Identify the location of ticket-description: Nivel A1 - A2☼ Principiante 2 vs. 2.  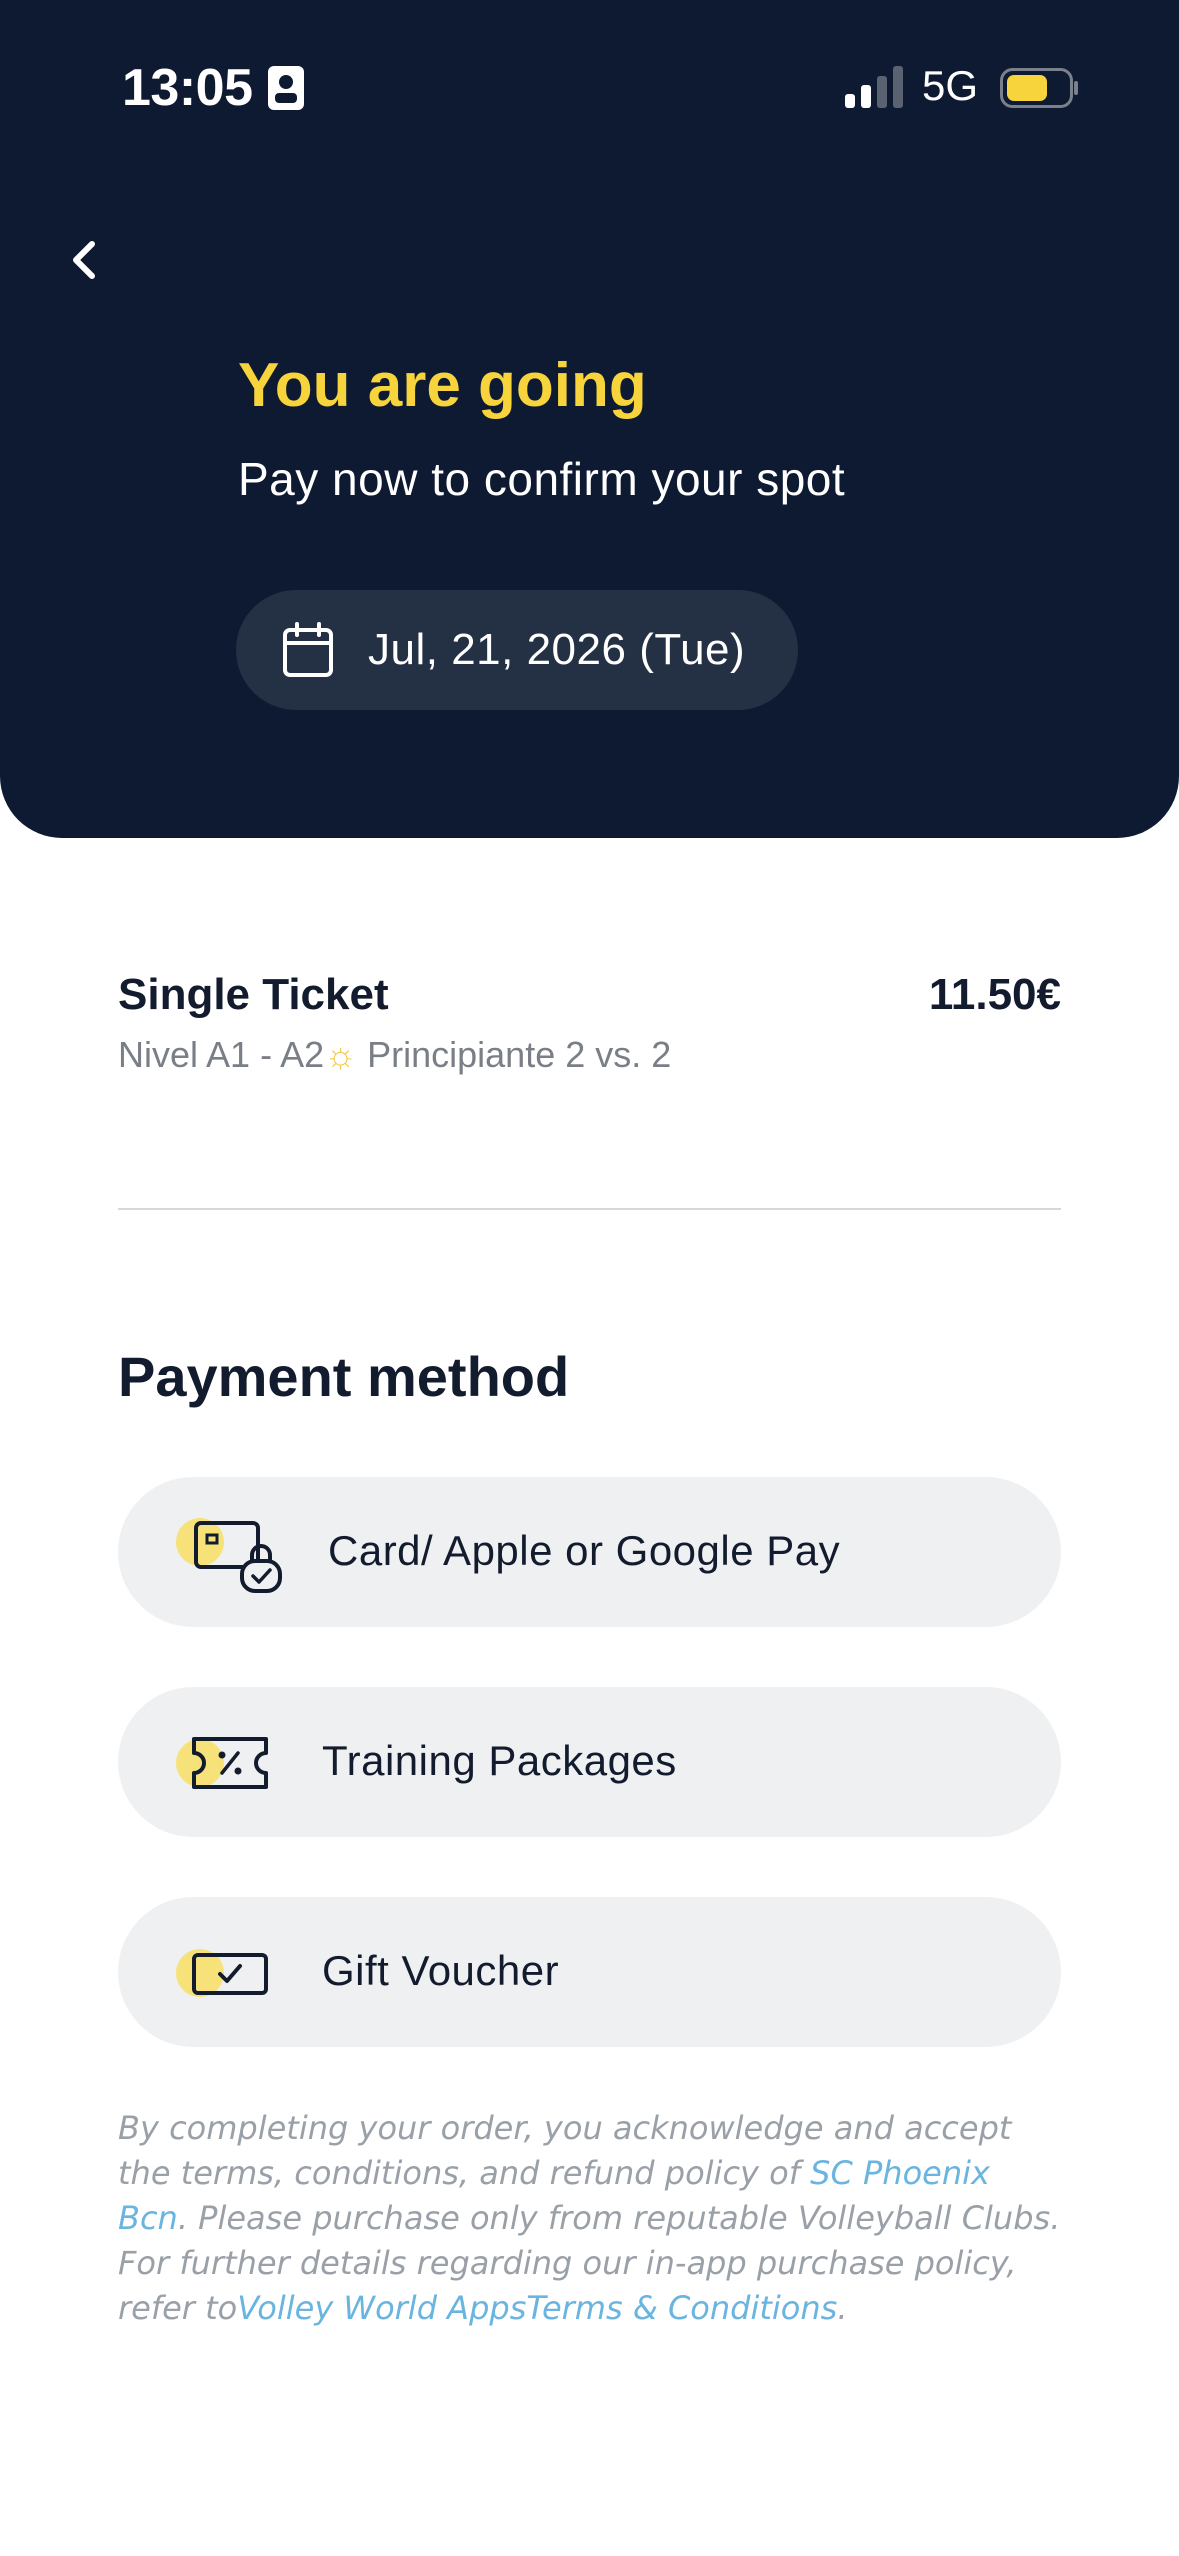
(394, 1055).